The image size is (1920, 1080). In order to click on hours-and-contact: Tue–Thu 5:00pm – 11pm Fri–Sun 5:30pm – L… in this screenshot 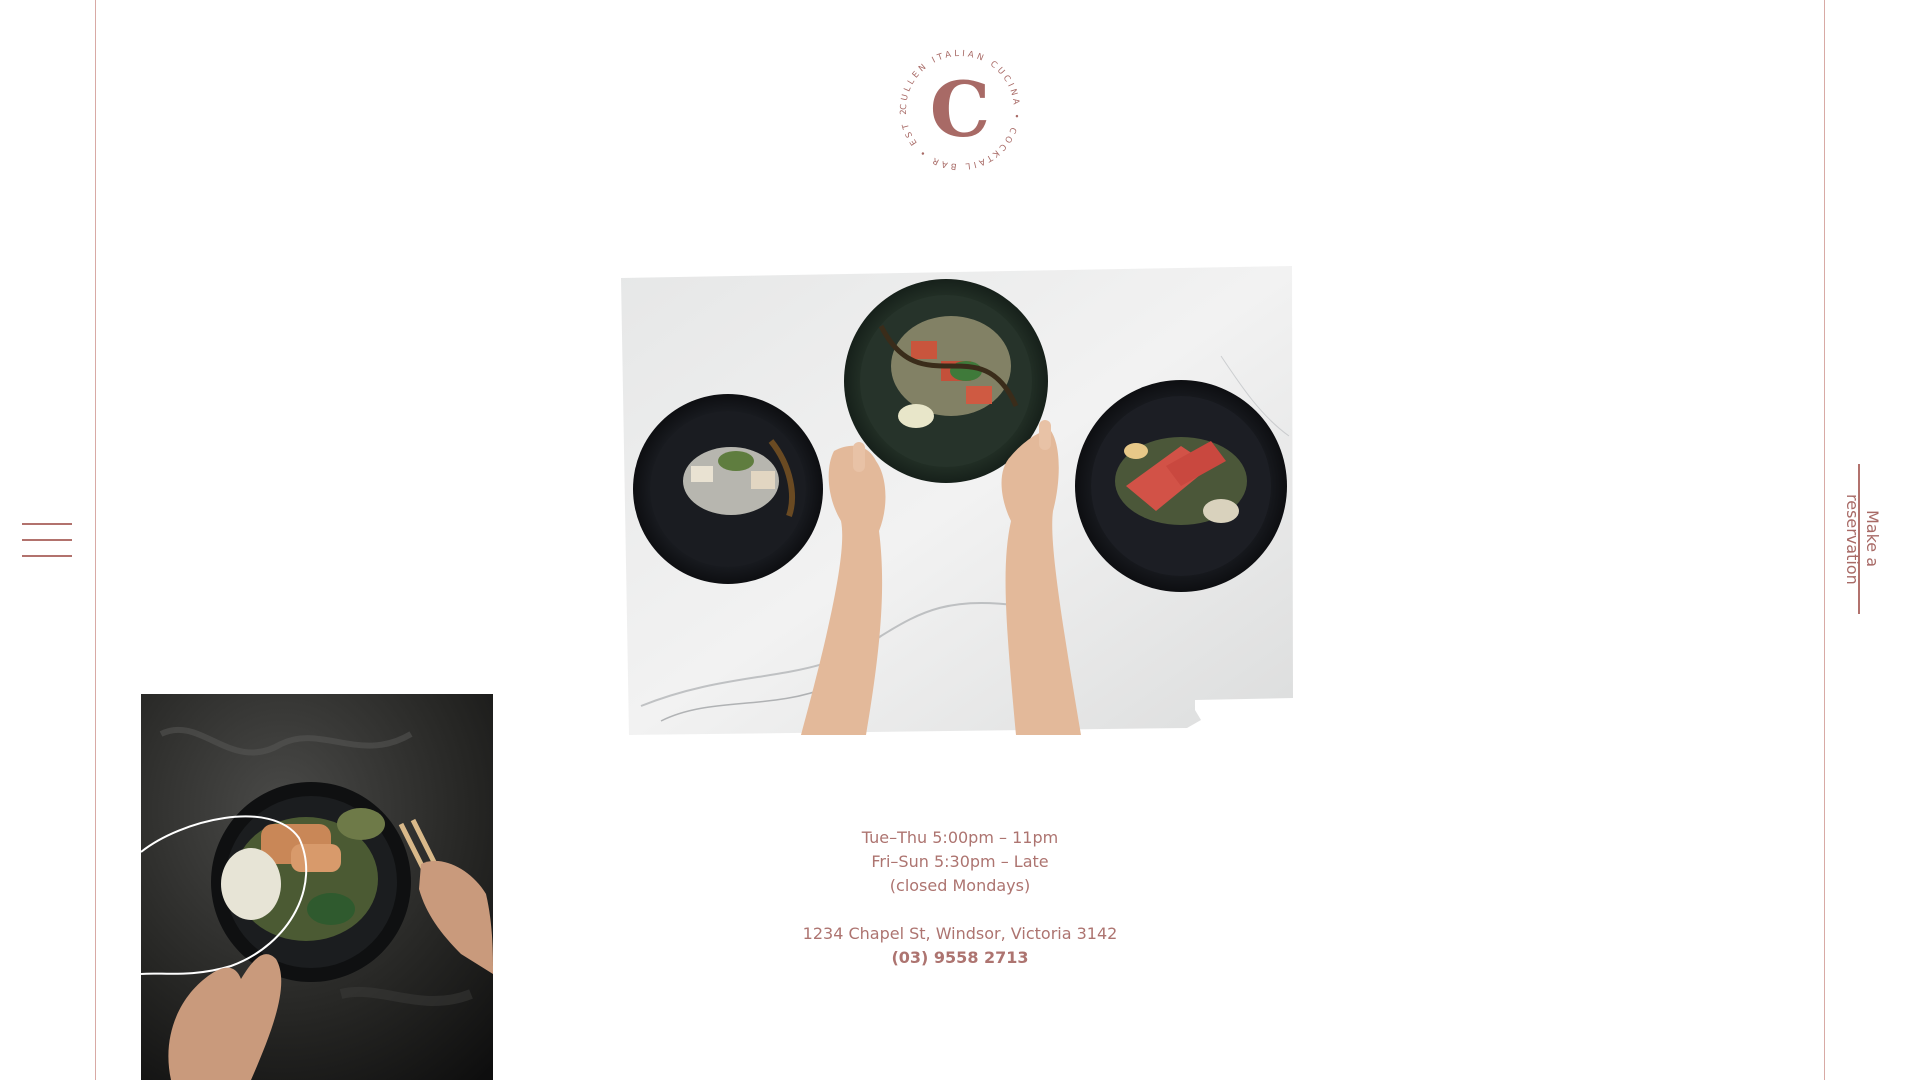, I will do `click(960, 898)`.